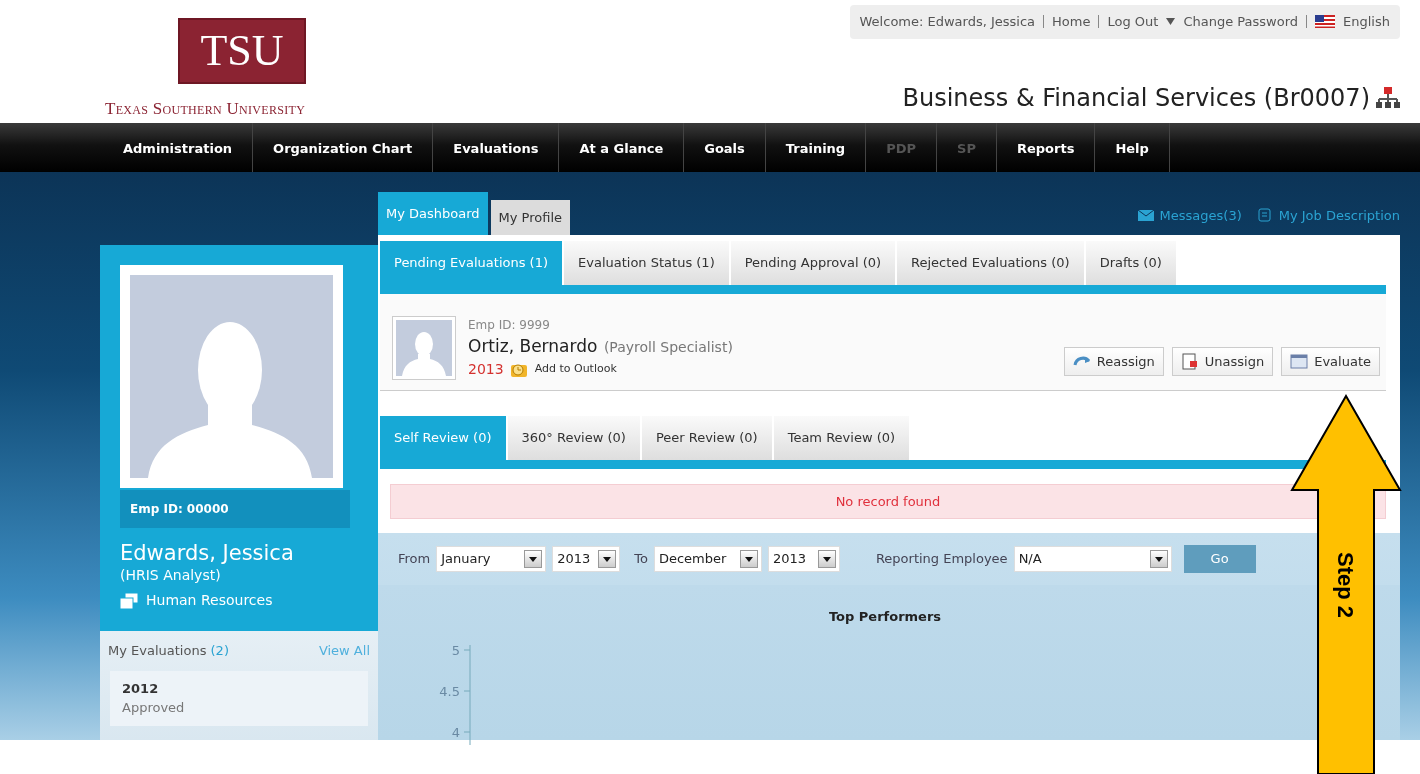 This screenshot has height=774, width=1420. I want to click on add-to-outlook-link: Add to Outlook, so click(575, 369).